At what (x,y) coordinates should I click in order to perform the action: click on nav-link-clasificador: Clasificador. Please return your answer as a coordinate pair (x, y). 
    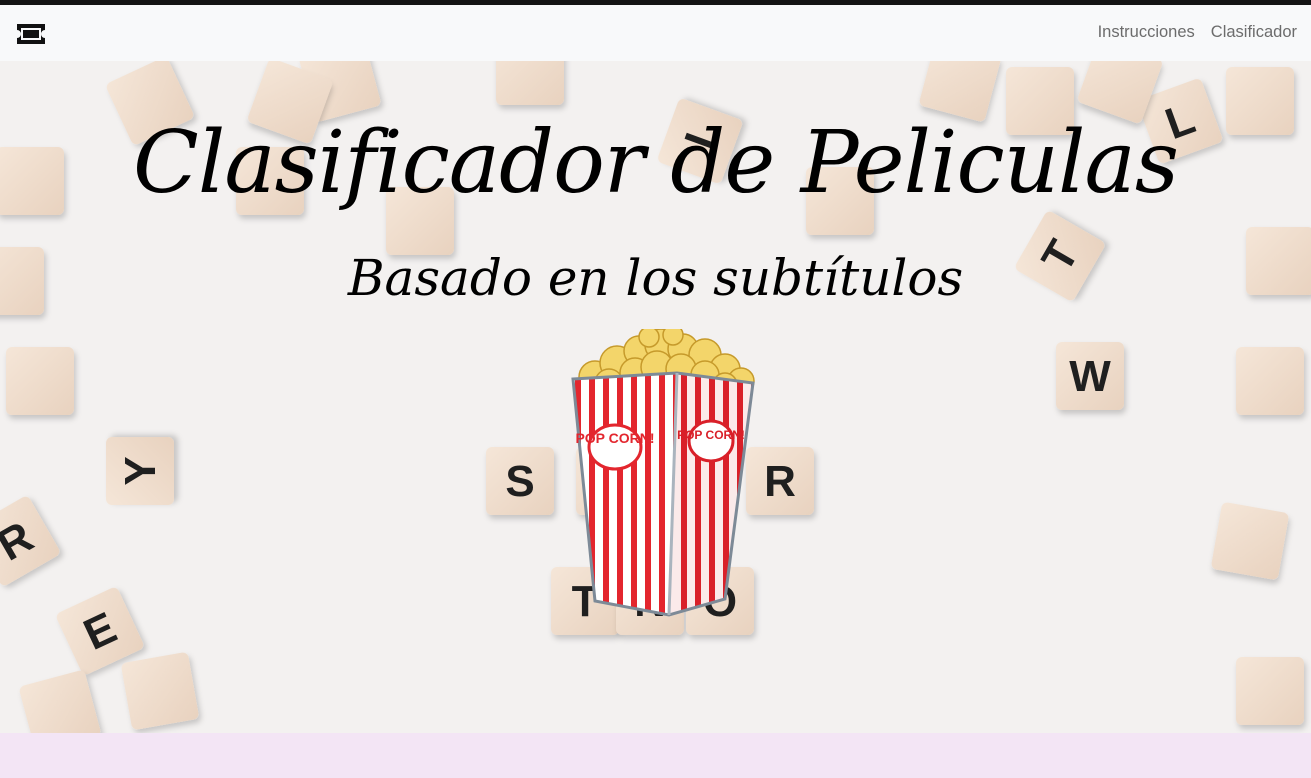
    Looking at the image, I should click on (1254, 32).